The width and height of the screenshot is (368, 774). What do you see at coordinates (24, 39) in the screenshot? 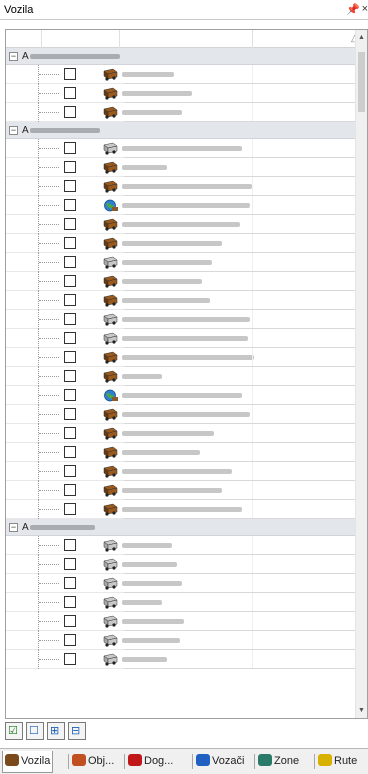
I see `column-header-expand` at bounding box center [24, 39].